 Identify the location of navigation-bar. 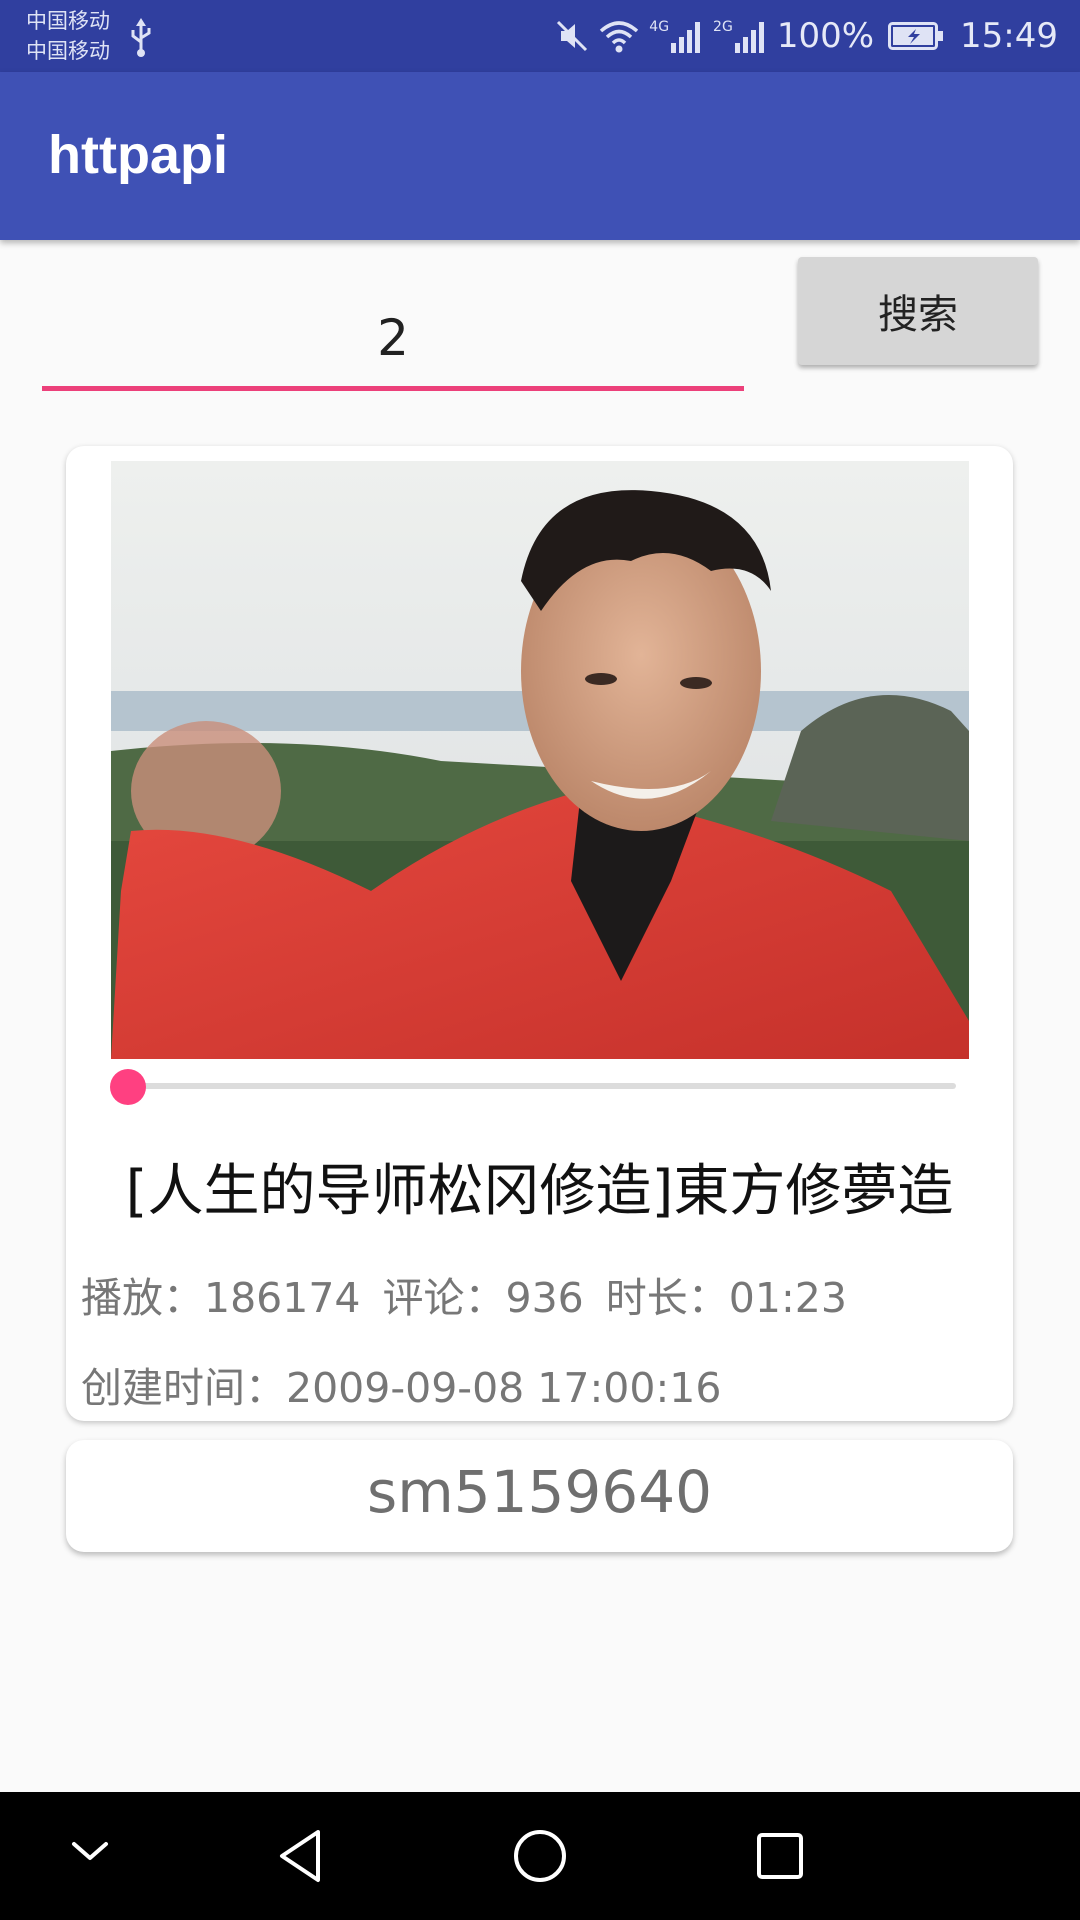
(540, 1856).